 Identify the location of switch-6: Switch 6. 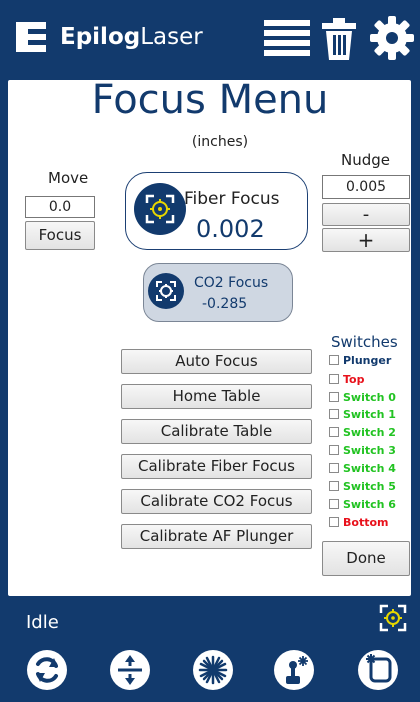
(362, 504).